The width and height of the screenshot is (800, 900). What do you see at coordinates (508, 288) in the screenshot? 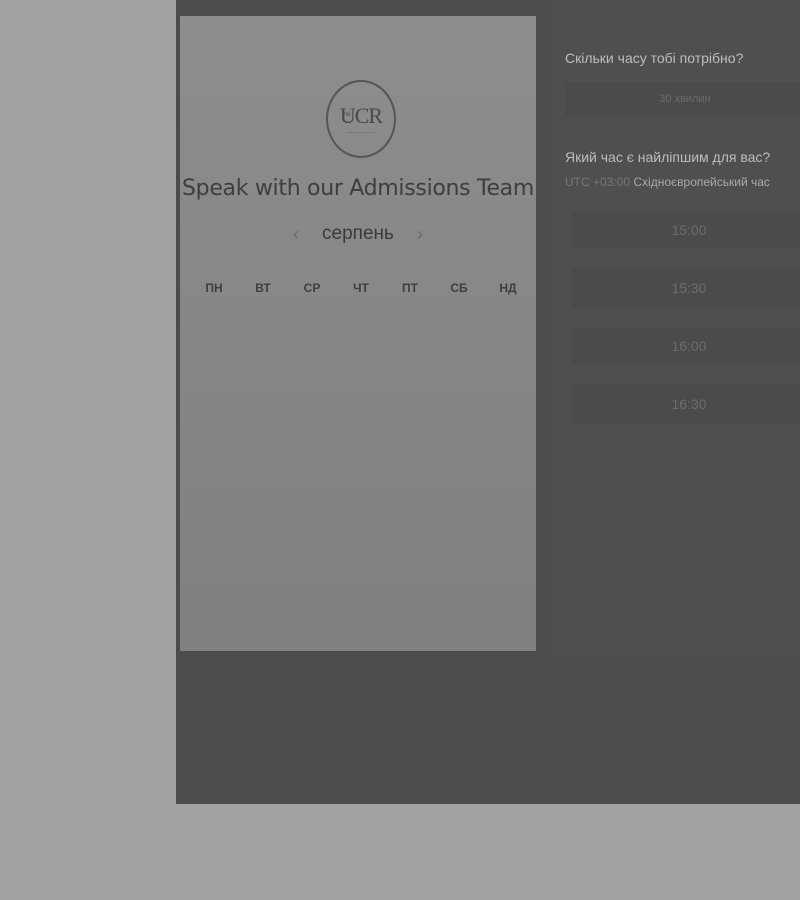
I see `weekday-sun: НД` at bounding box center [508, 288].